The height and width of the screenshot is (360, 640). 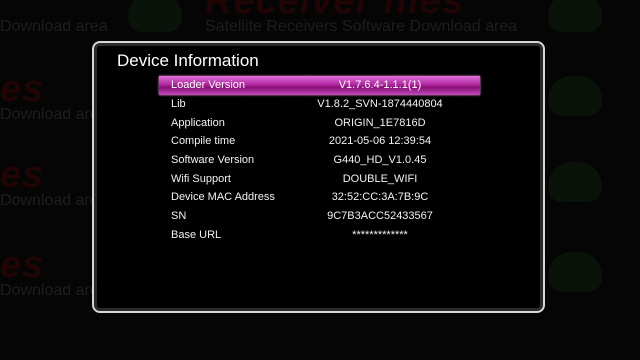 What do you see at coordinates (178, 104) in the screenshot?
I see `row-label: Lib` at bounding box center [178, 104].